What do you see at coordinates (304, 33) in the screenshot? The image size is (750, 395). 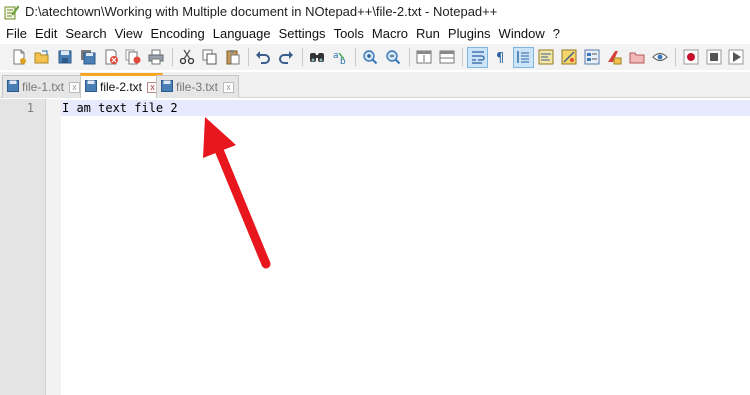 I see `menu-settings: Settings` at bounding box center [304, 33].